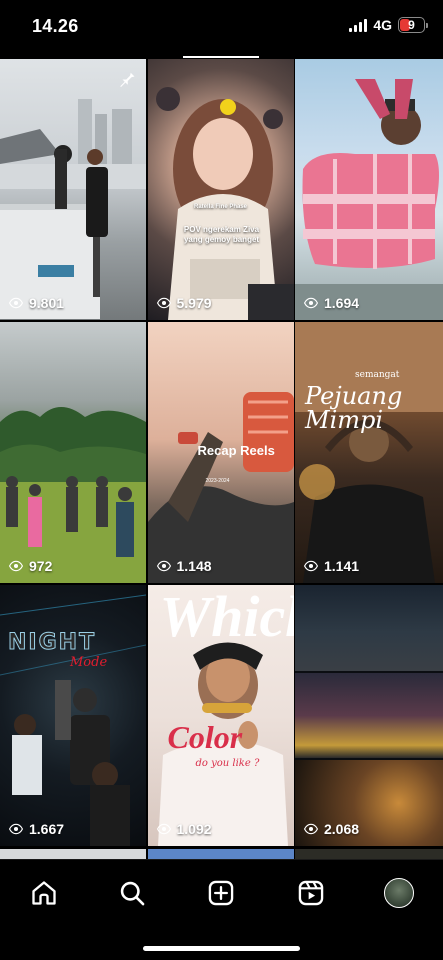 This screenshot has height=960, width=443. What do you see at coordinates (342, 566) in the screenshot?
I see `view-count-text: 1.141` at bounding box center [342, 566].